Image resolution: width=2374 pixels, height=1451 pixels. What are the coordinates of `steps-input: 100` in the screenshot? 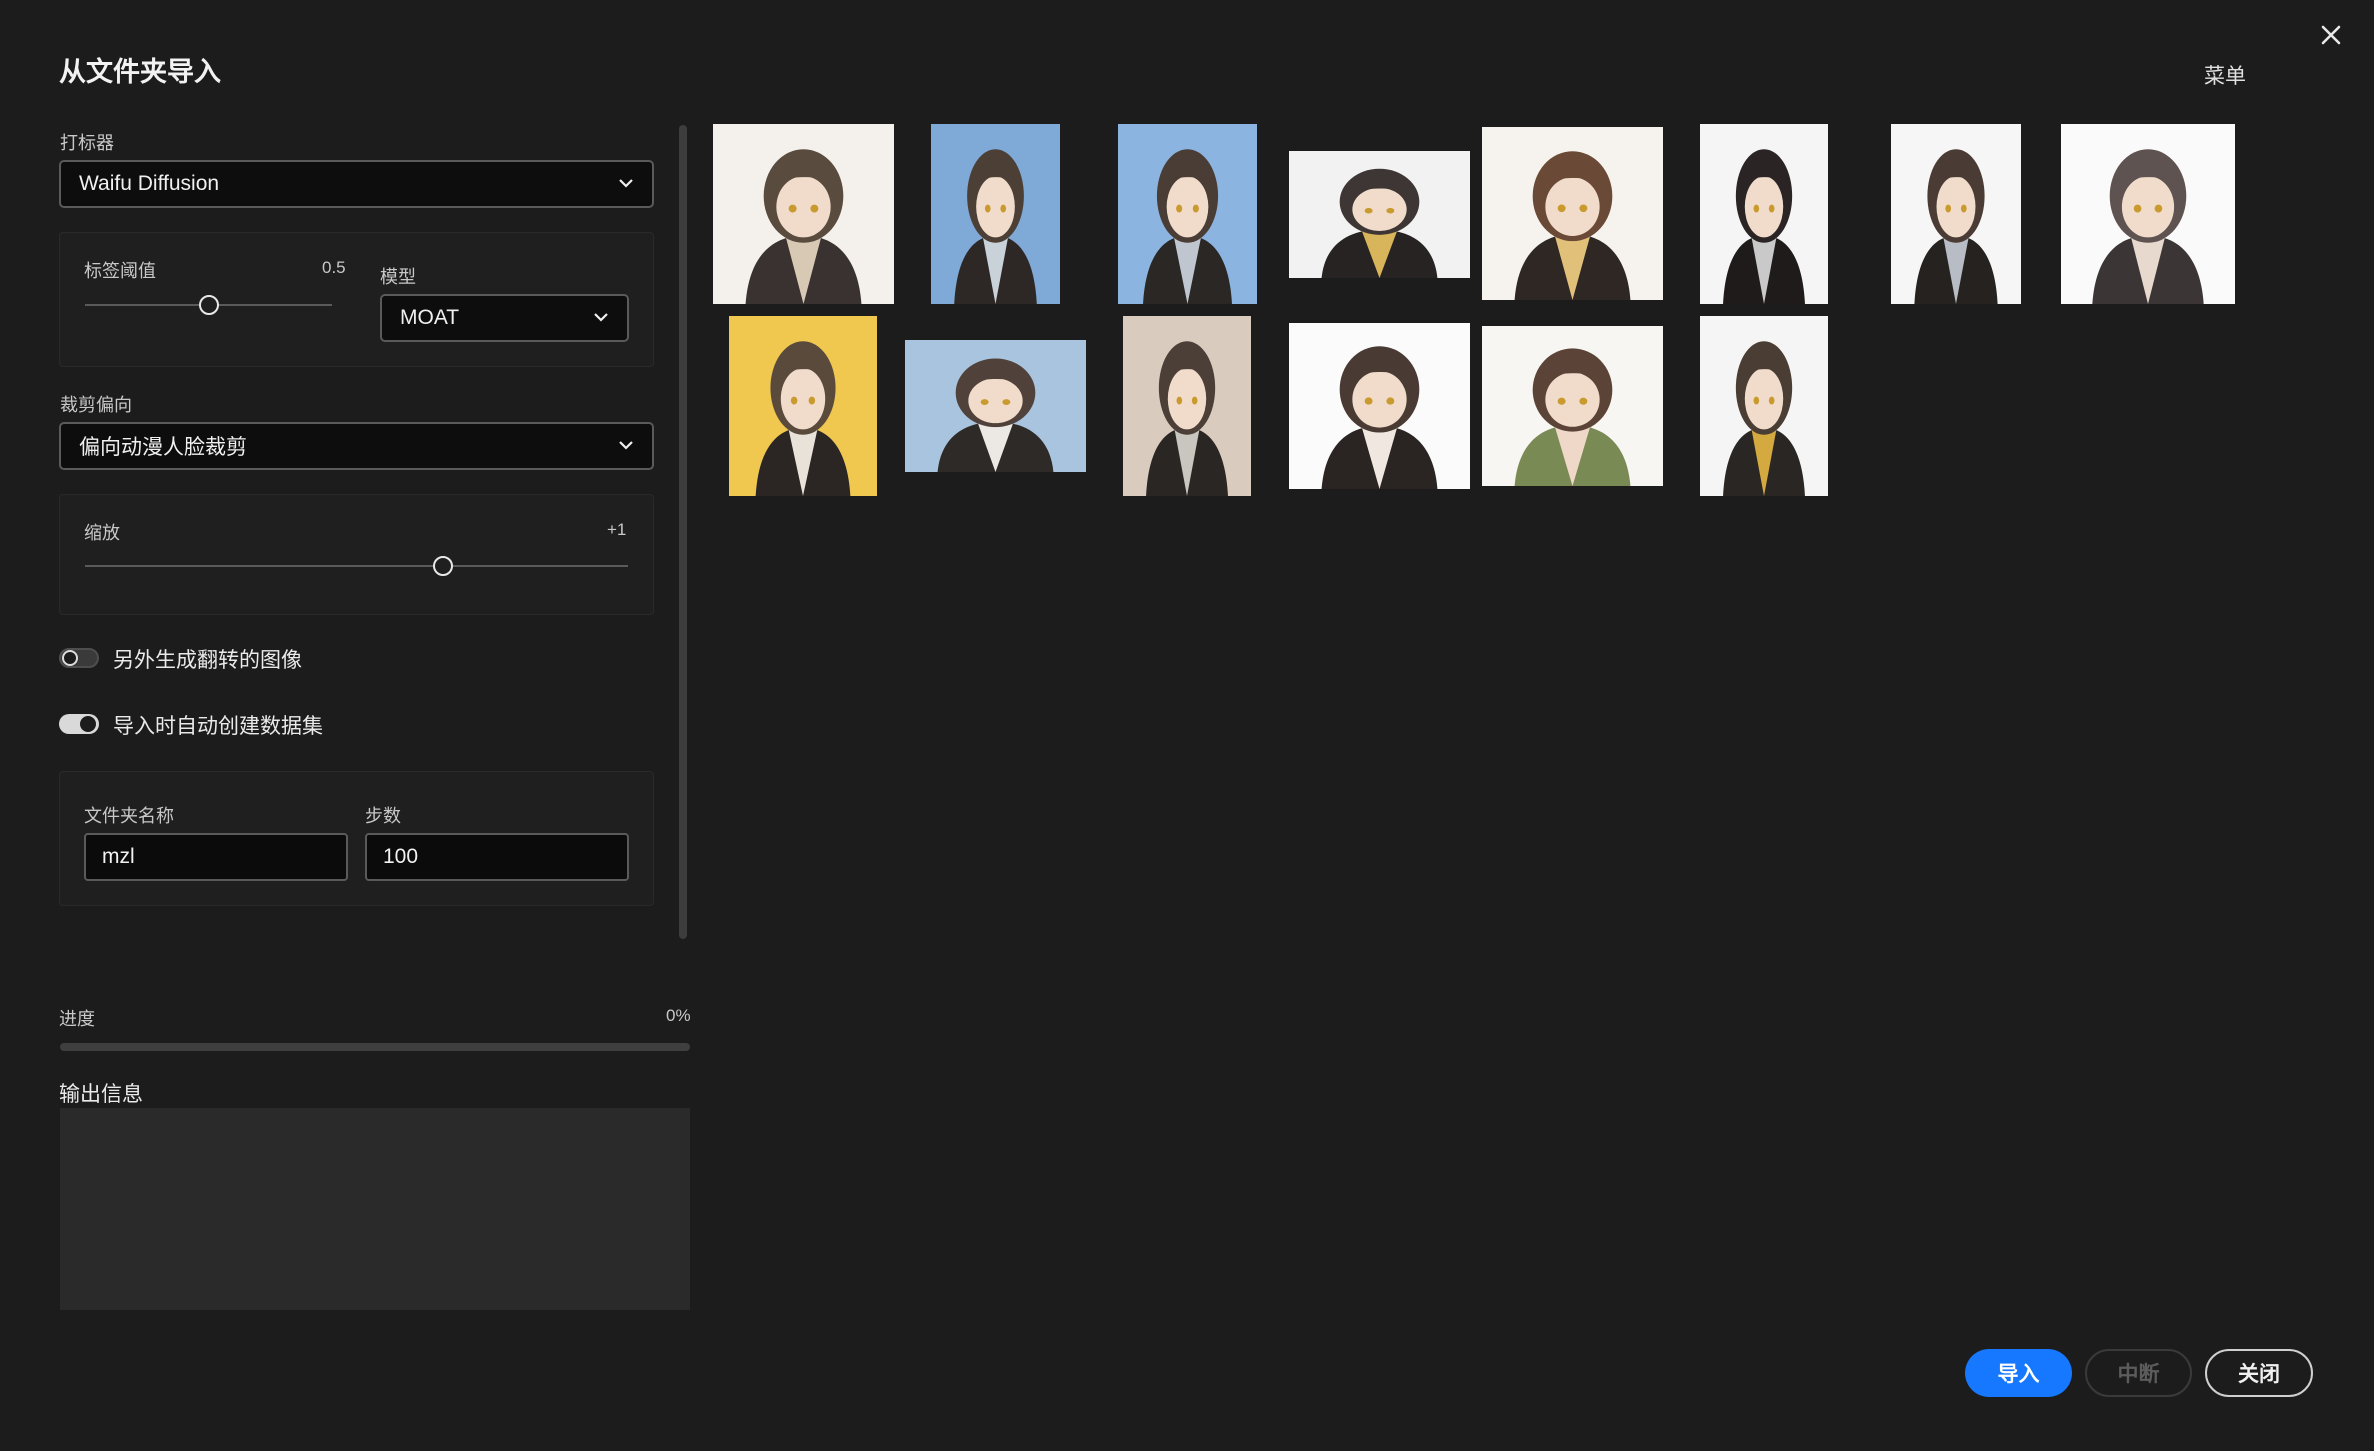 It's located at (497, 857).